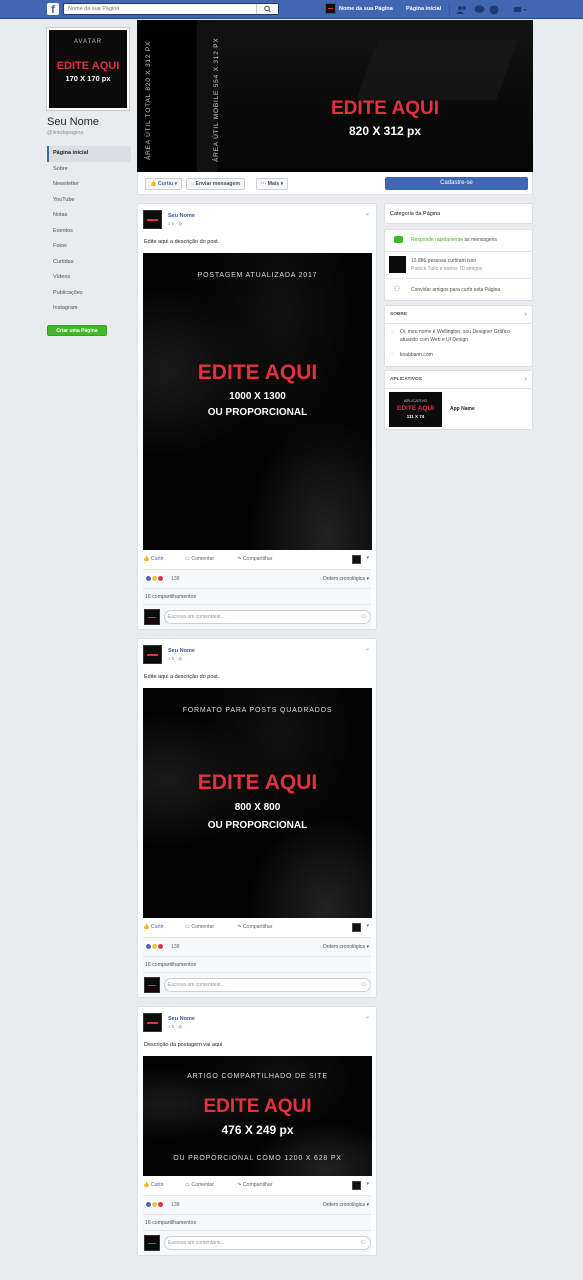 The width and height of the screenshot is (583, 1280). What do you see at coordinates (456, 183) in the screenshot?
I see `signup-button: Cadastre-se` at bounding box center [456, 183].